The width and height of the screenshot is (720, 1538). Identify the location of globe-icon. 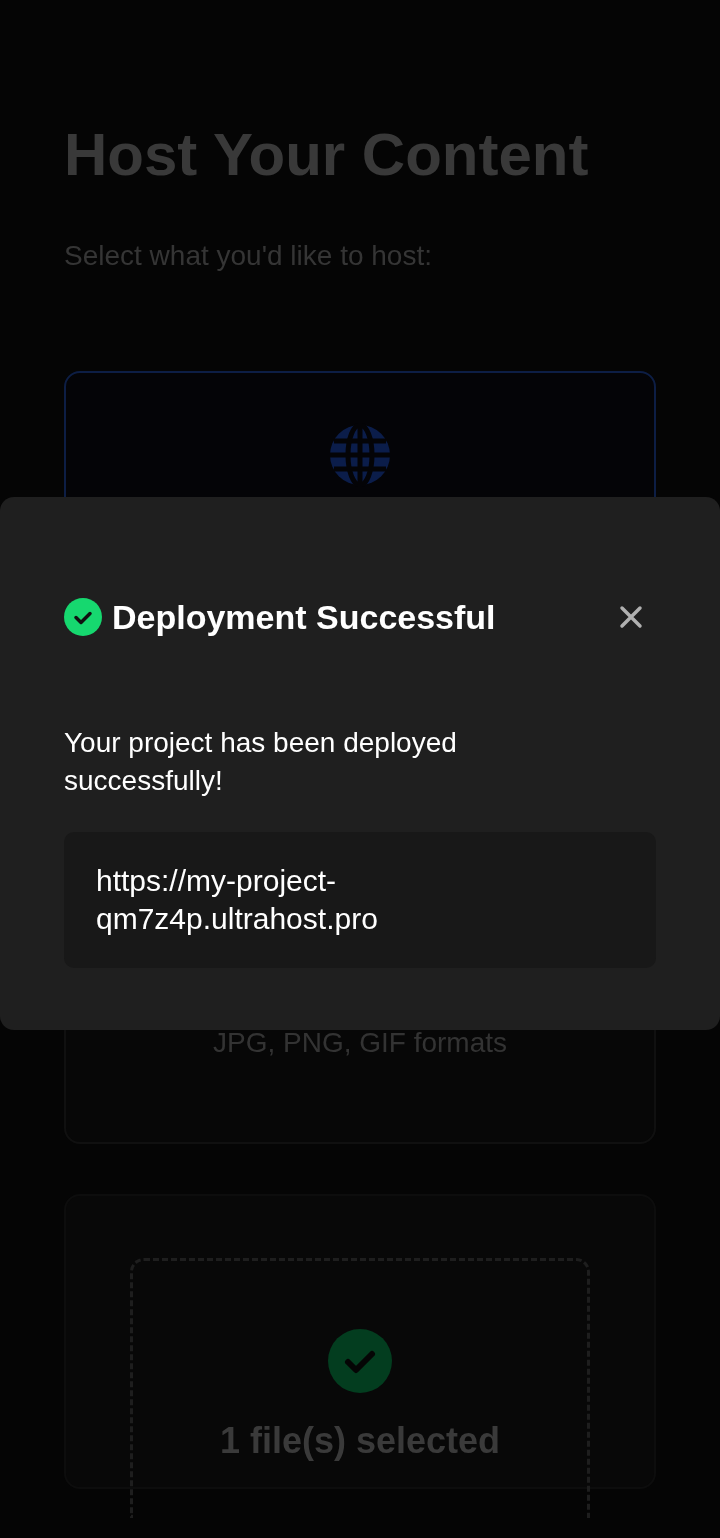
(360, 455).